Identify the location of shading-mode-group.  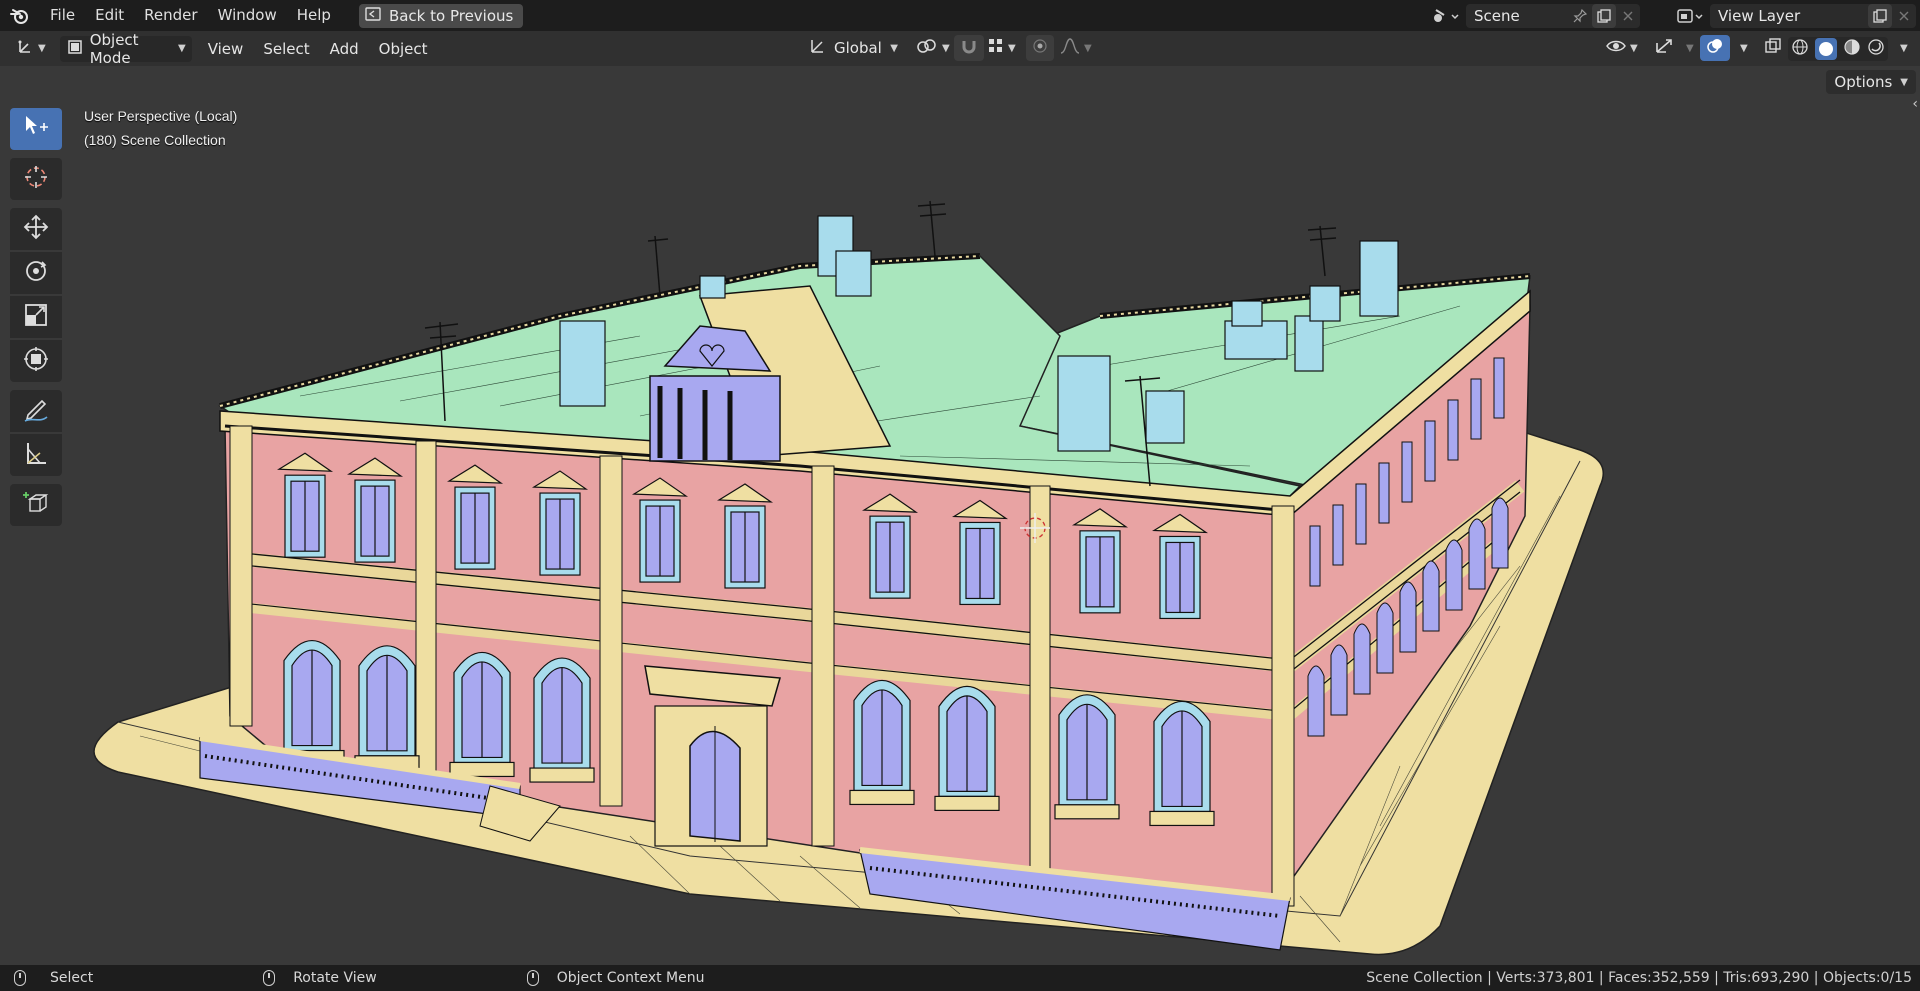
(1838, 49).